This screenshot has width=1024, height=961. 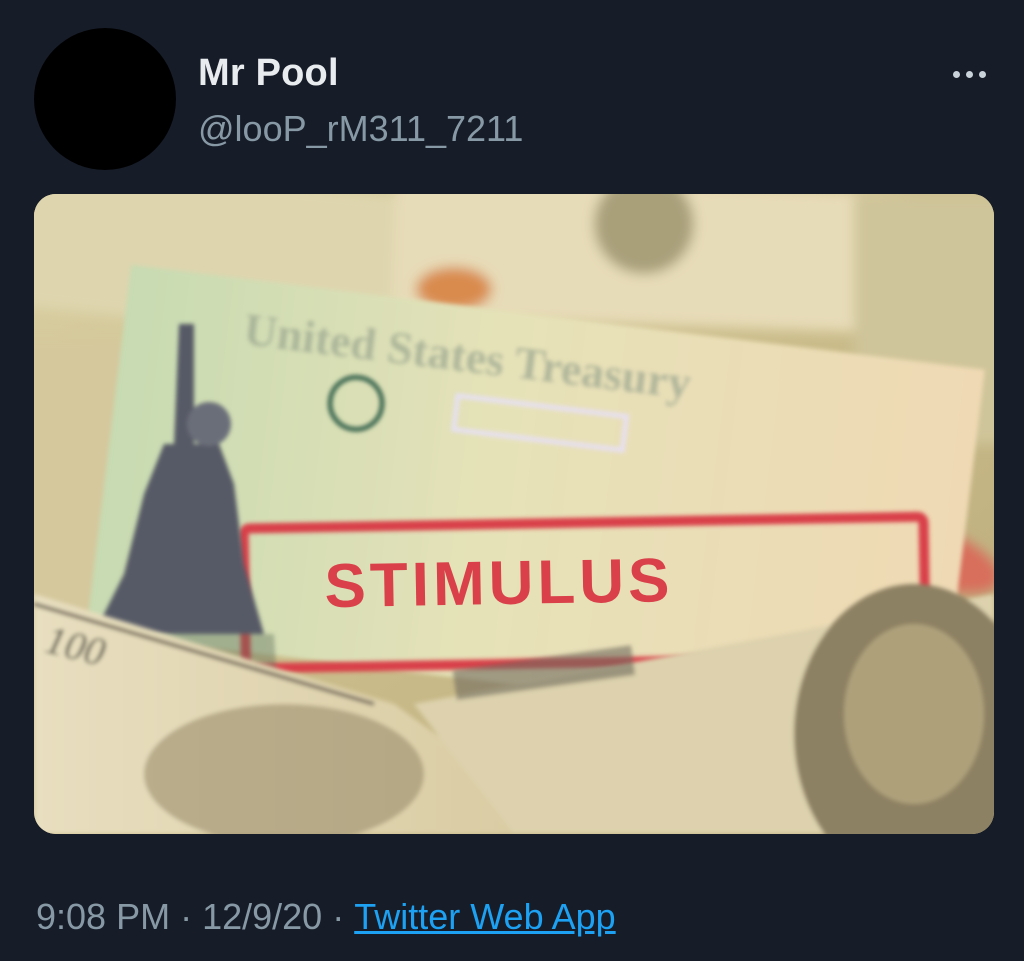 I want to click on user-handle: @looP_rM311_7211, so click(x=360, y=129).